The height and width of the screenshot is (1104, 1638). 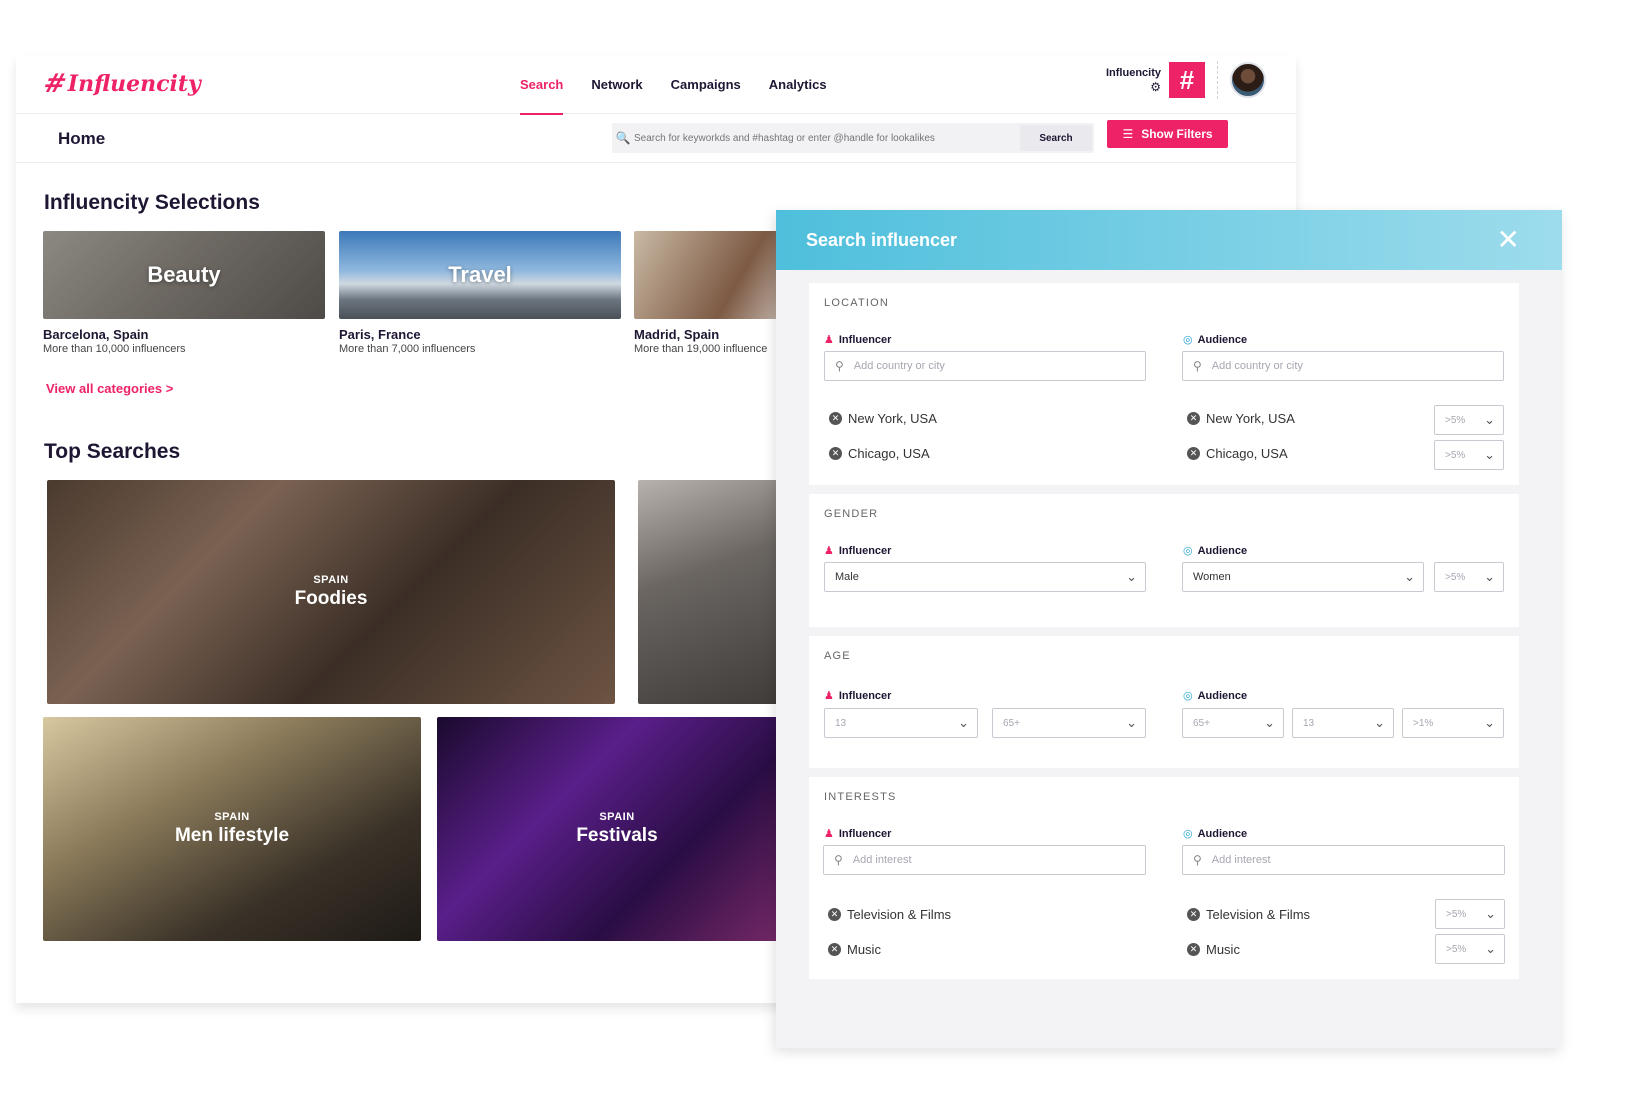 I want to click on account-area: Influencity ⚙ #, so click(x=1186, y=80).